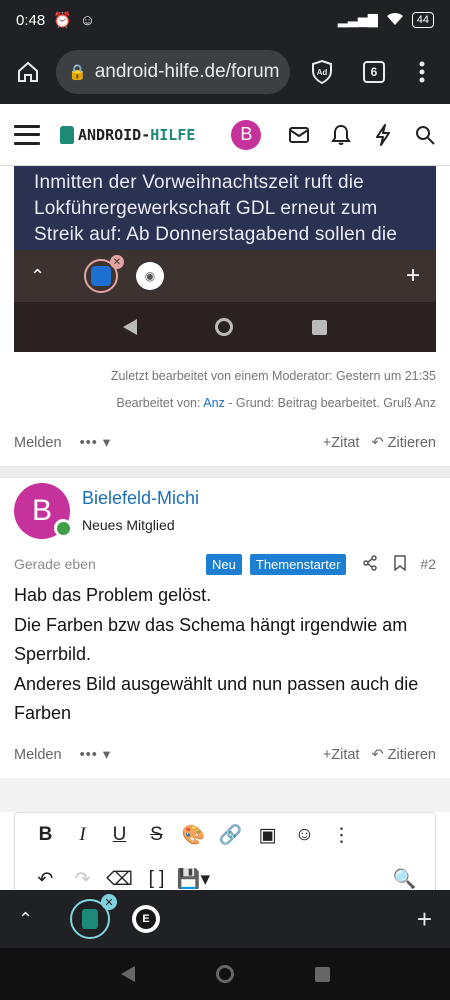  I want to click on svg-text: Ad, so click(322, 72).